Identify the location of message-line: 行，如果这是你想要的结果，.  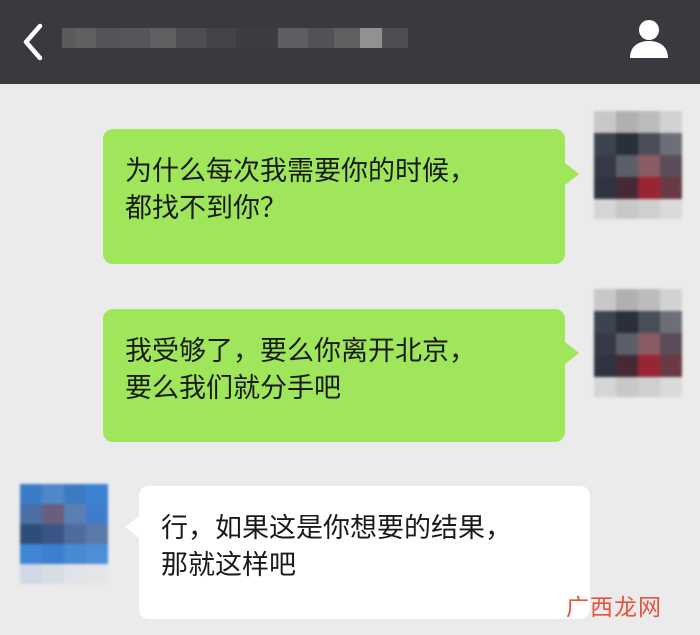
(336, 528).